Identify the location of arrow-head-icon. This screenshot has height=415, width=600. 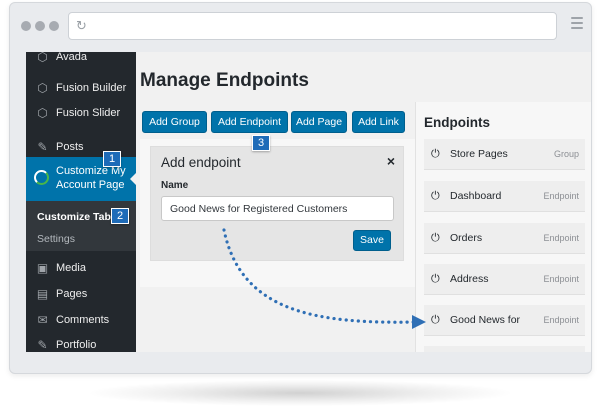
(419, 322).